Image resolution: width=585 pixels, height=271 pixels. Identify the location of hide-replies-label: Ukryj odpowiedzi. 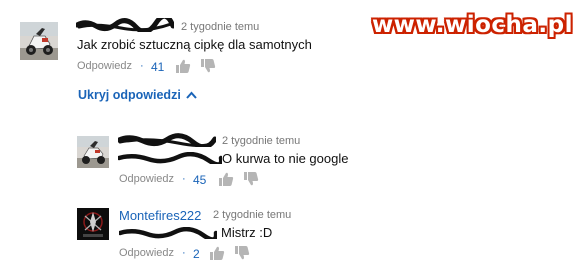
(129, 95).